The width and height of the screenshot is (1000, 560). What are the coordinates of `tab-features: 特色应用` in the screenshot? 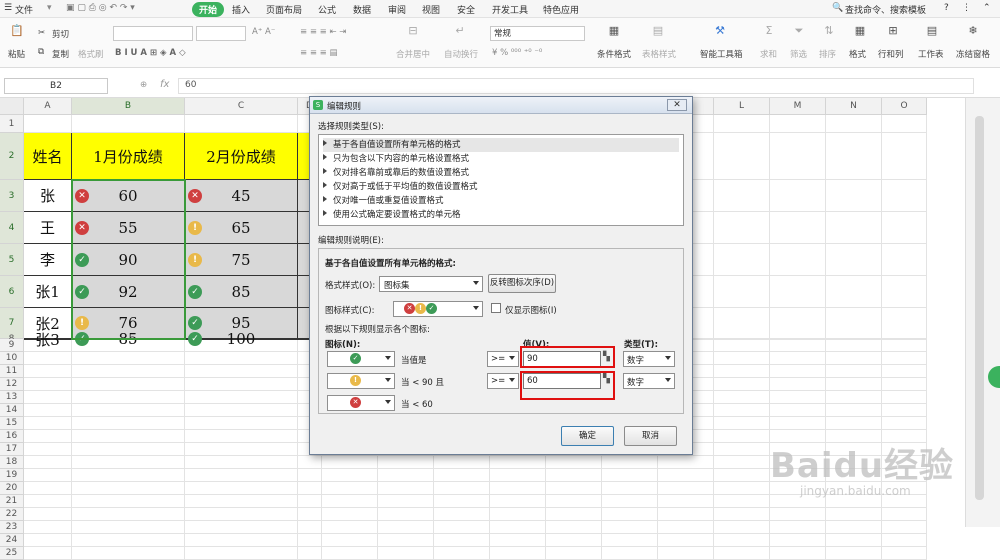 It's located at (561, 9).